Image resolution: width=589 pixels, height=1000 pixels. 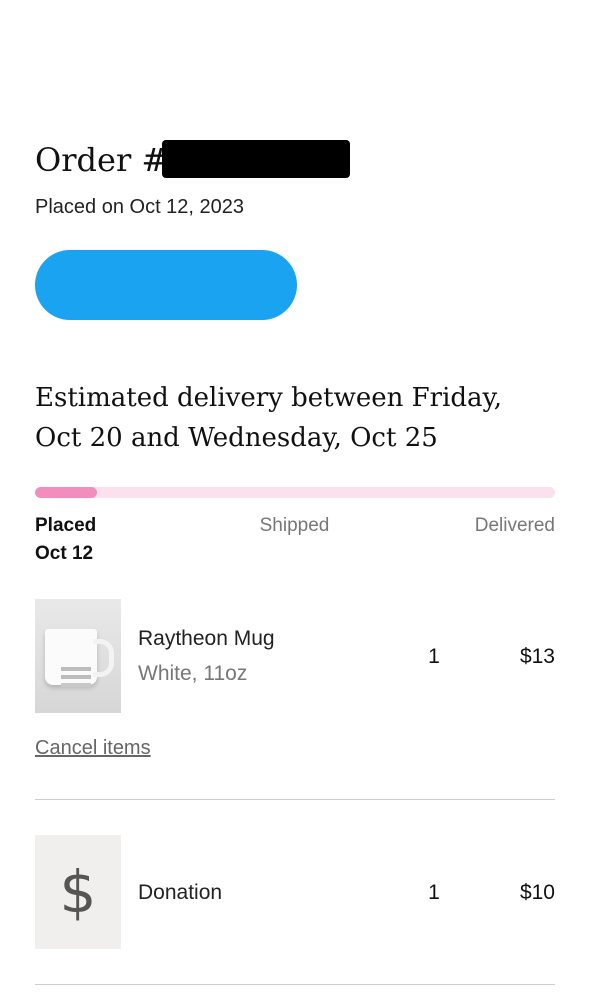 What do you see at coordinates (256, 159) in the screenshot?
I see `redaction-mark` at bounding box center [256, 159].